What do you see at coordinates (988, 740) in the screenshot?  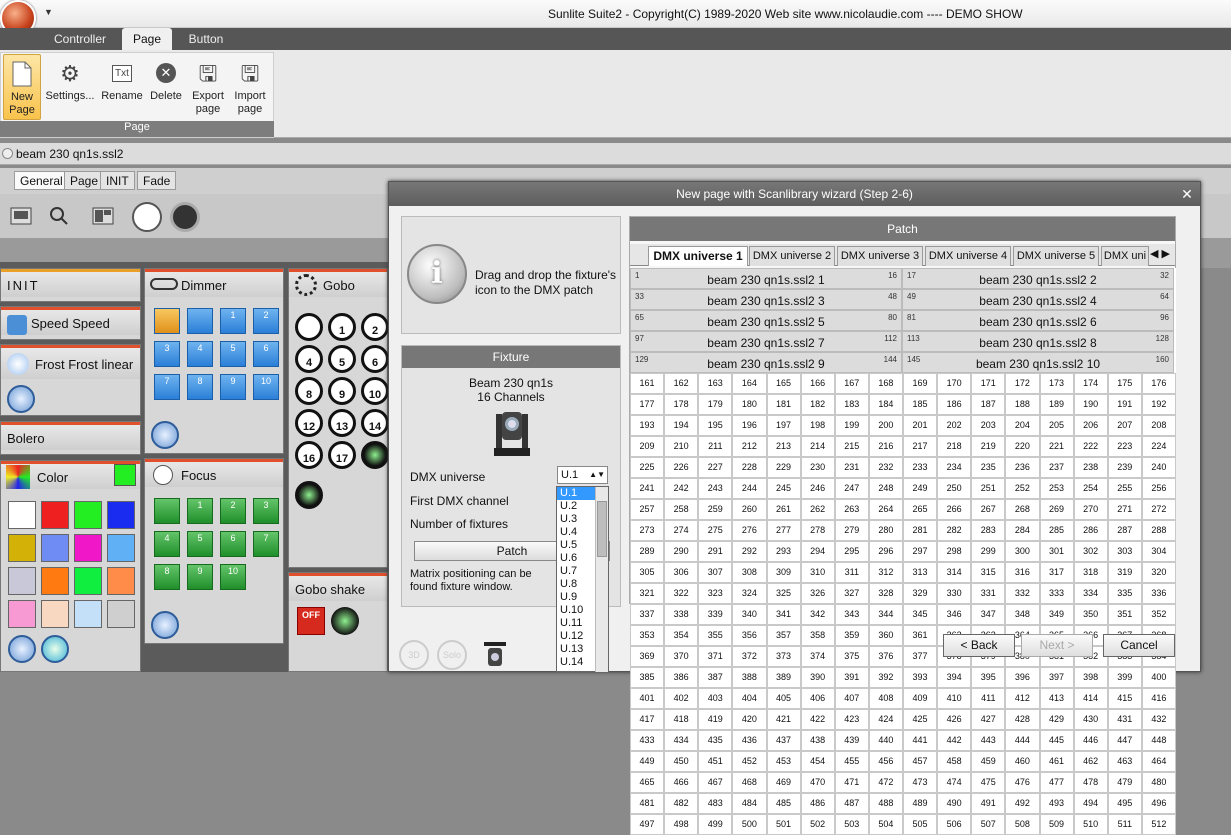 I see `dmx-channel-cell: 443` at bounding box center [988, 740].